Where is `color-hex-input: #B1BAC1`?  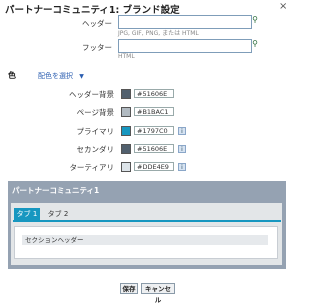 color-hex-input: #B1BAC1 is located at coordinates (154, 111).